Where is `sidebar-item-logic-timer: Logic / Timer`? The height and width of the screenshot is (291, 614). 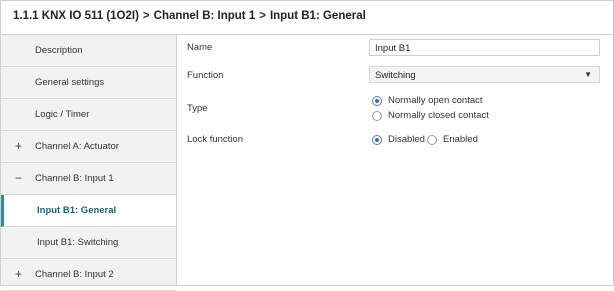 sidebar-item-logic-timer: Logic / Timer is located at coordinates (88, 115).